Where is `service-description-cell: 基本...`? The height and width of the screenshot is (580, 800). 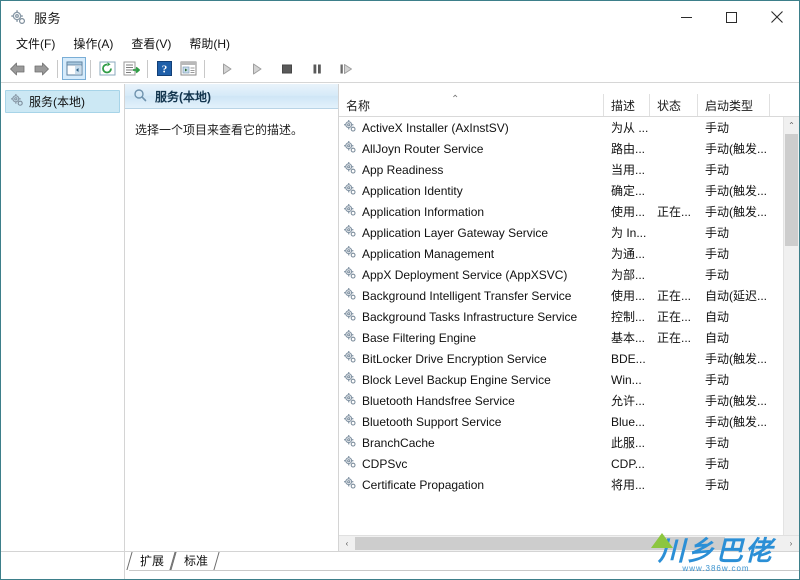 service-description-cell: 基本... is located at coordinates (628, 338).